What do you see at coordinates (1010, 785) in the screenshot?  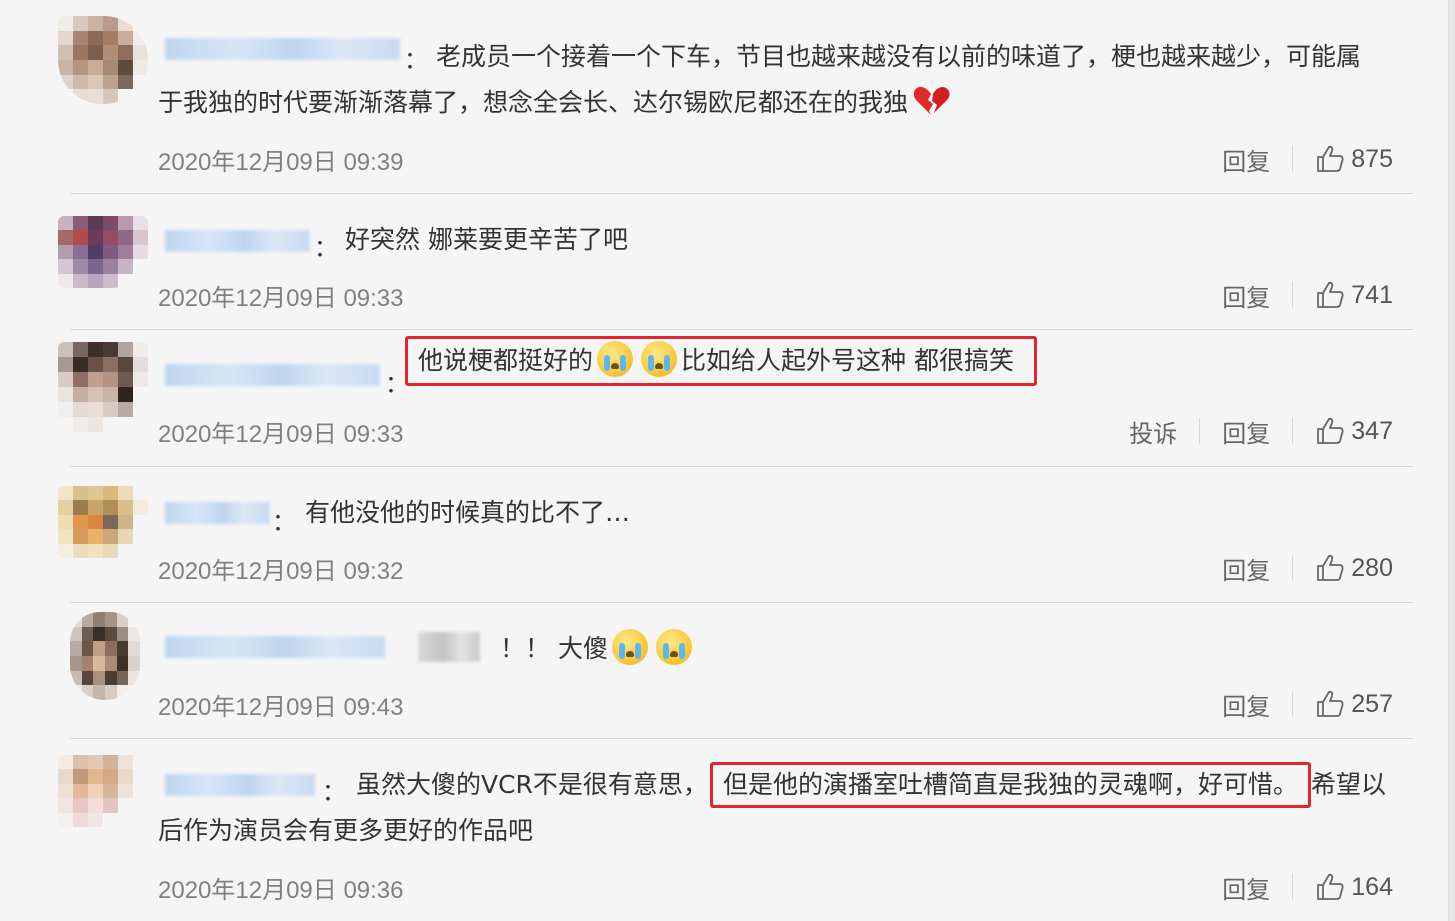 I see `highlight-box: 但是他的演播室吐槽简直是我独的灵魂啊，好可惜。` at bounding box center [1010, 785].